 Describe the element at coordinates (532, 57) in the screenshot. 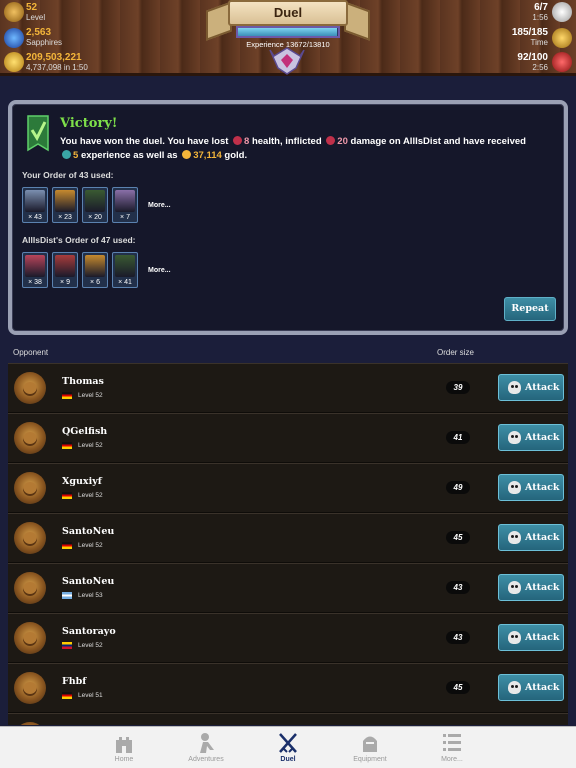

I see `health-value: 92/100` at that location.